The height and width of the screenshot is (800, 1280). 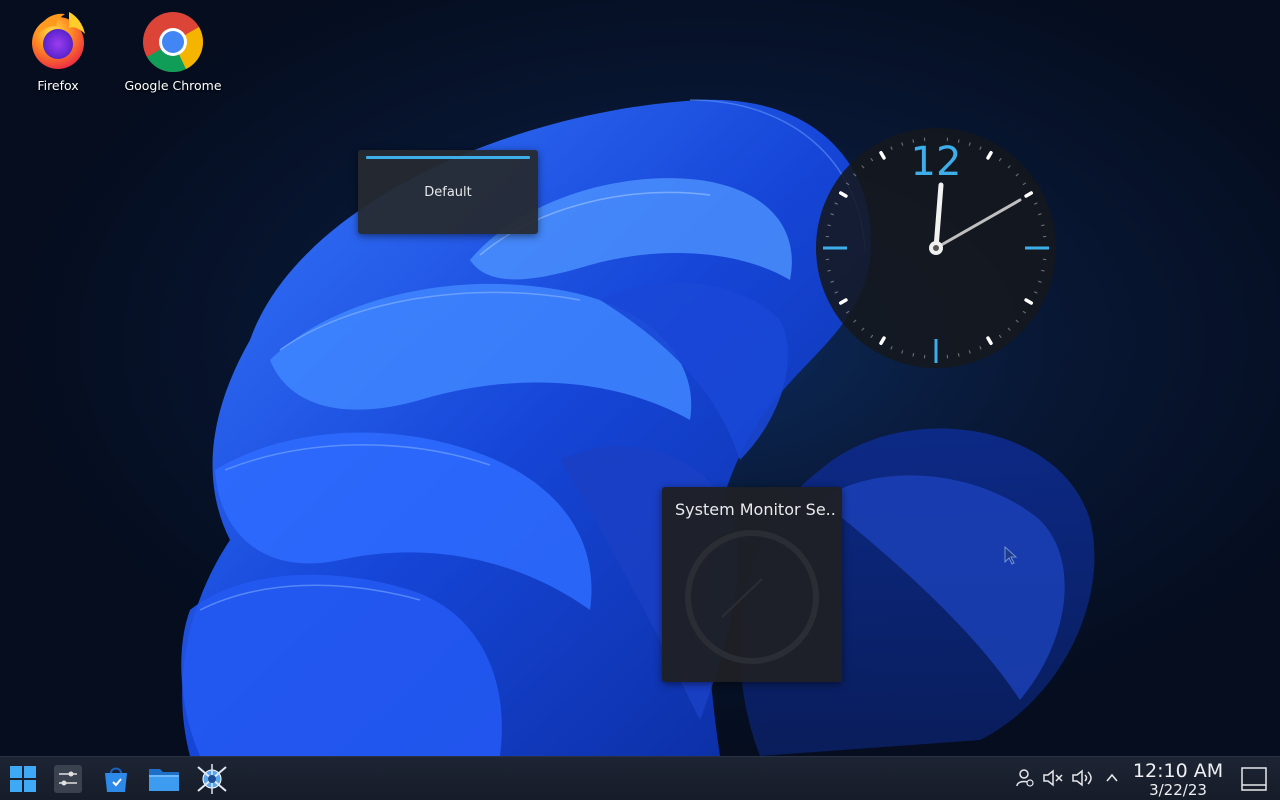 I want to click on analog-clock-widget: 12, so click(x=936, y=248).